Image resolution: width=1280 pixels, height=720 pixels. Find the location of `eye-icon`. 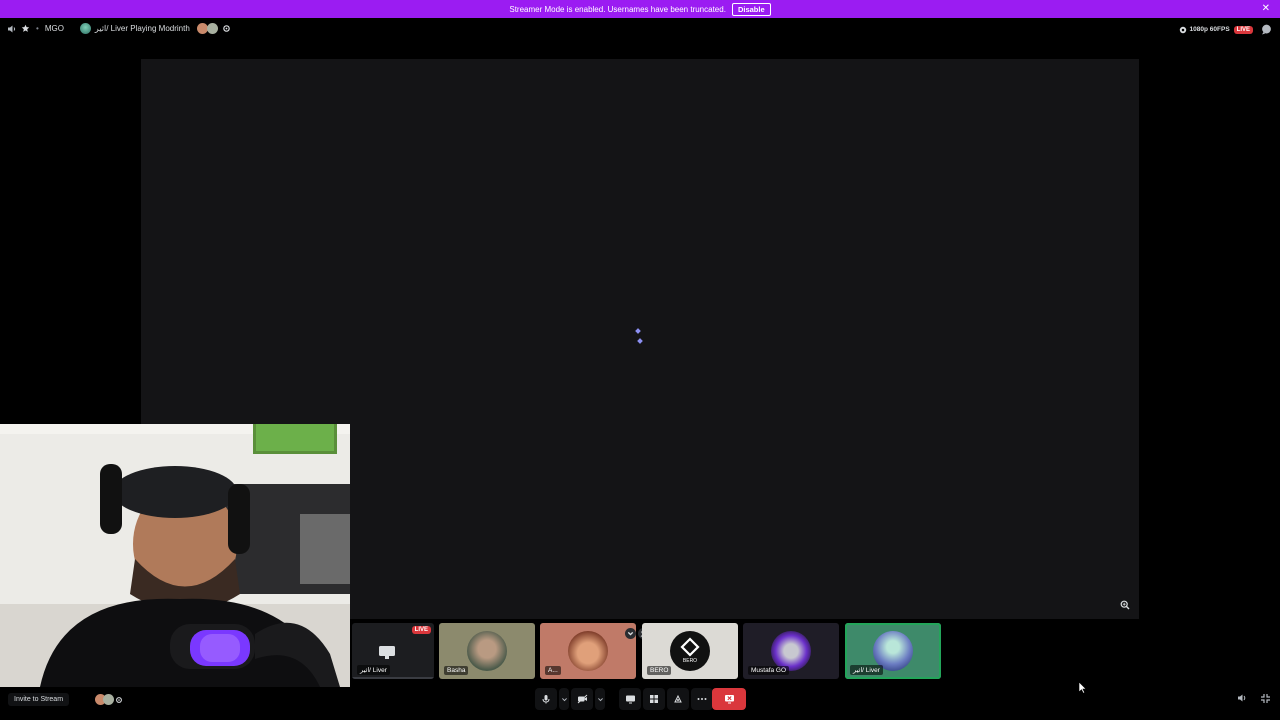

eye-icon is located at coordinates (1182, 29).